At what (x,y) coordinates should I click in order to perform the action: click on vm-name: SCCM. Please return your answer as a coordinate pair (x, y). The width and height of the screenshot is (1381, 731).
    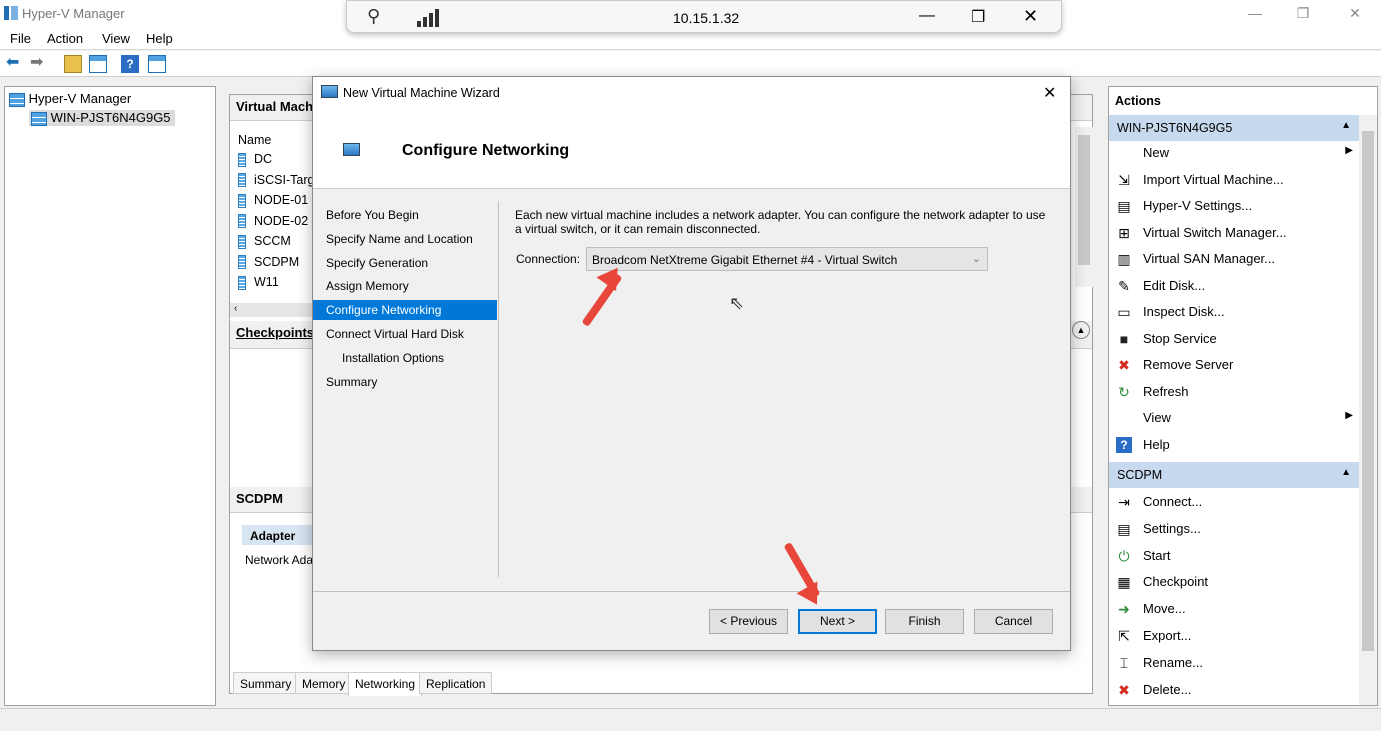
    Looking at the image, I should click on (272, 241).